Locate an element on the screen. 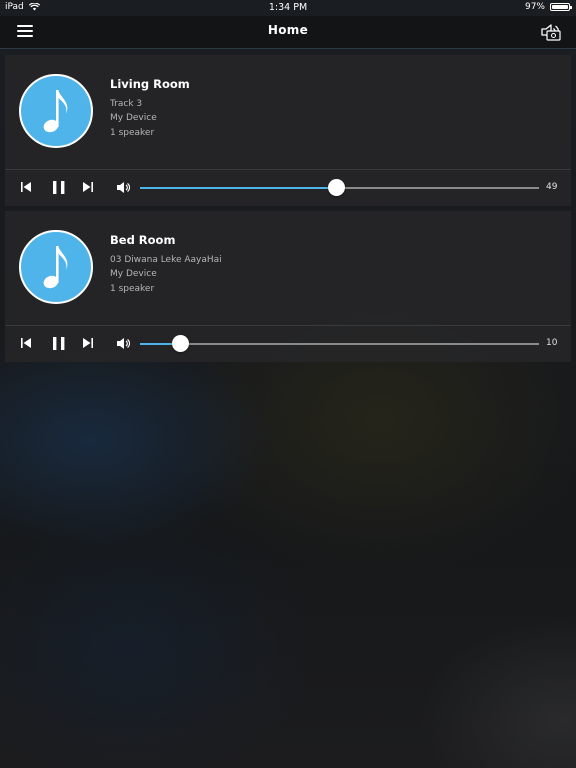 Image resolution: width=576 pixels, height=768 pixels. track-title: 03 Diwana Leke AayaHai is located at coordinates (166, 260).